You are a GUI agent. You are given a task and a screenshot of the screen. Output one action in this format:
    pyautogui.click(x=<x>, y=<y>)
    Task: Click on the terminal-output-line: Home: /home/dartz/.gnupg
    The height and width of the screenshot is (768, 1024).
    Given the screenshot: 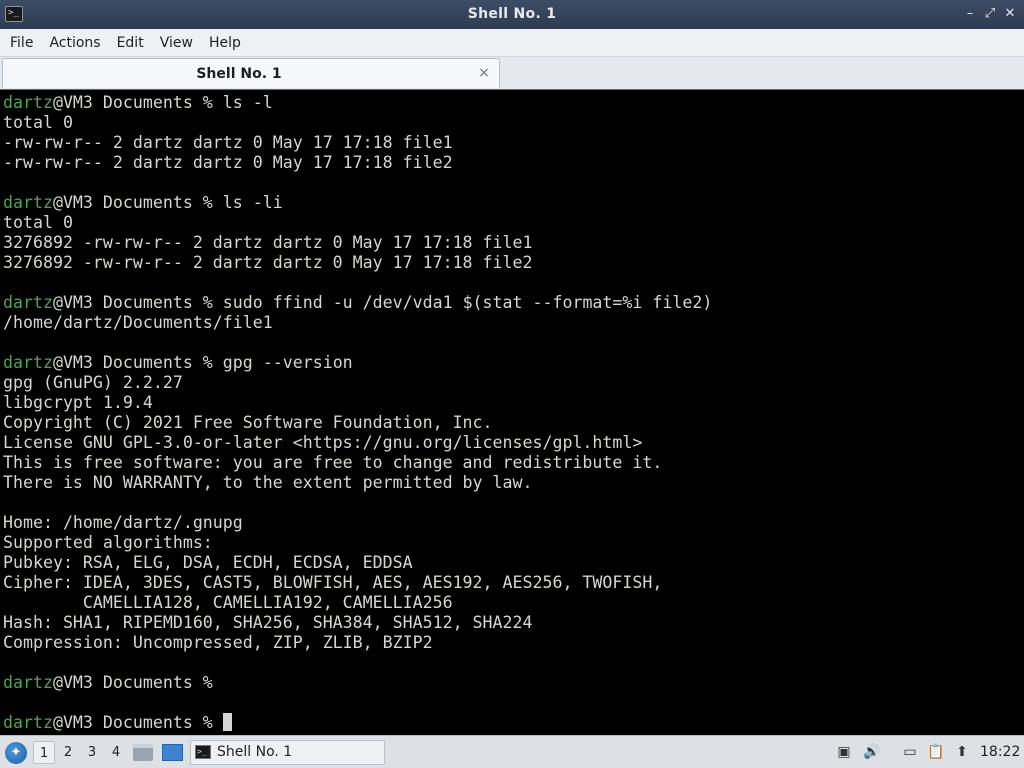 What is the action you would take?
    pyautogui.click(x=123, y=522)
    